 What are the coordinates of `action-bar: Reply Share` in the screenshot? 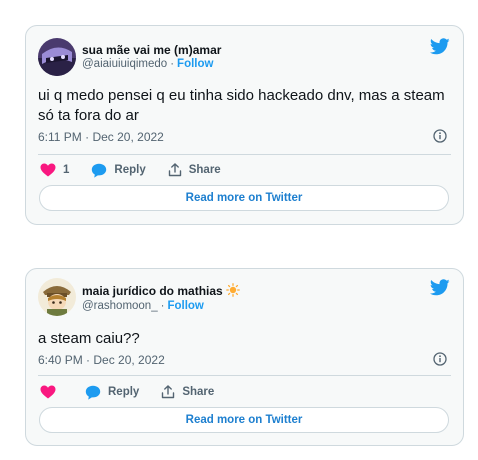 It's located at (138, 392).